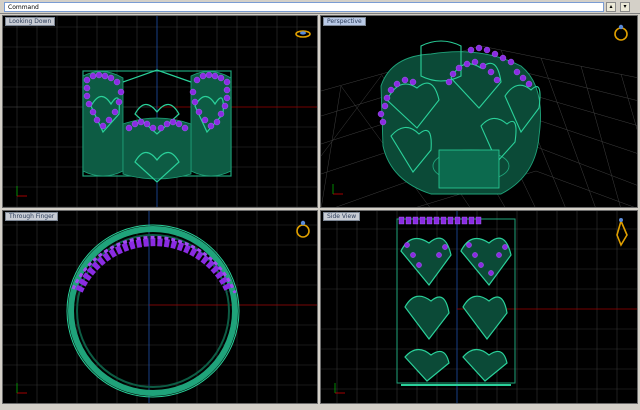 This screenshot has width=640, height=410. What do you see at coordinates (320, 407) in the screenshot?
I see `status-bar` at bounding box center [320, 407].